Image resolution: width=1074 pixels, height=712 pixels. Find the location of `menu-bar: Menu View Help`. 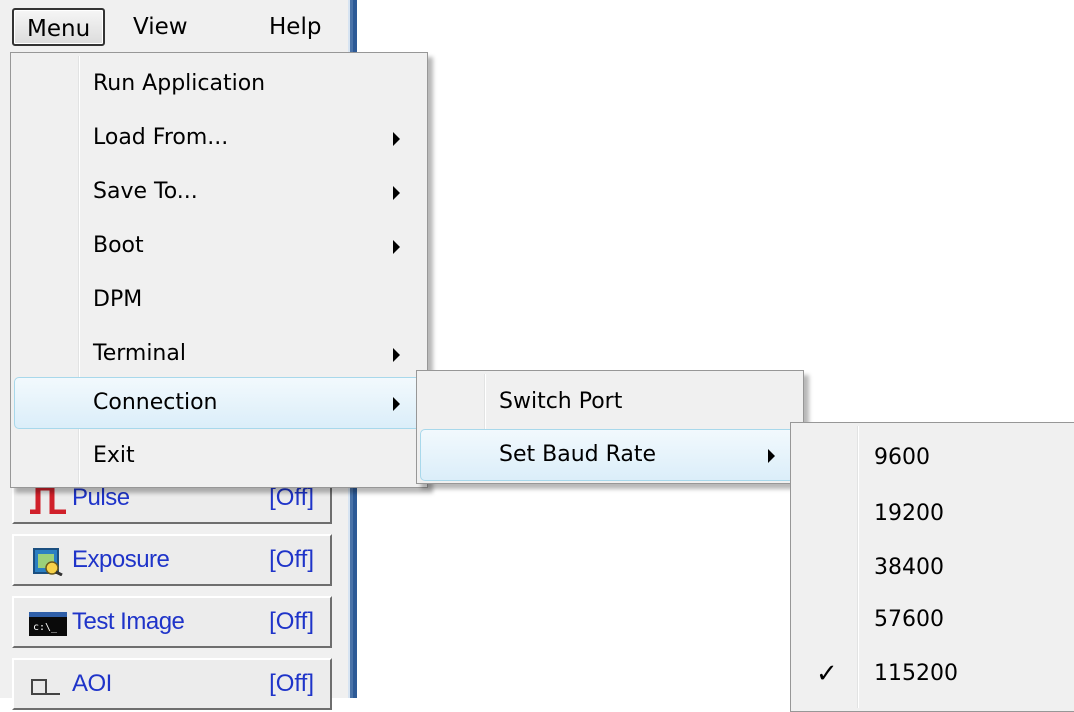

menu-bar: Menu View Help is located at coordinates (174, 25).